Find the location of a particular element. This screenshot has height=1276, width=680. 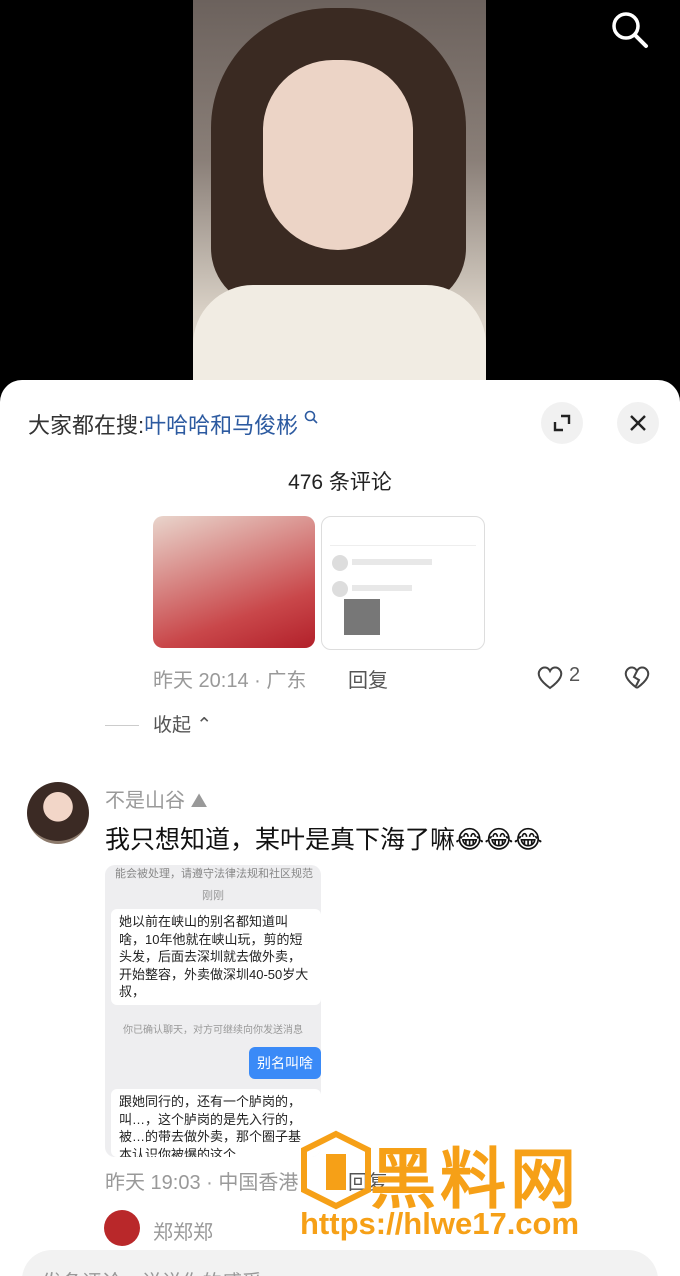

expand-icon is located at coordinates (562, 423).